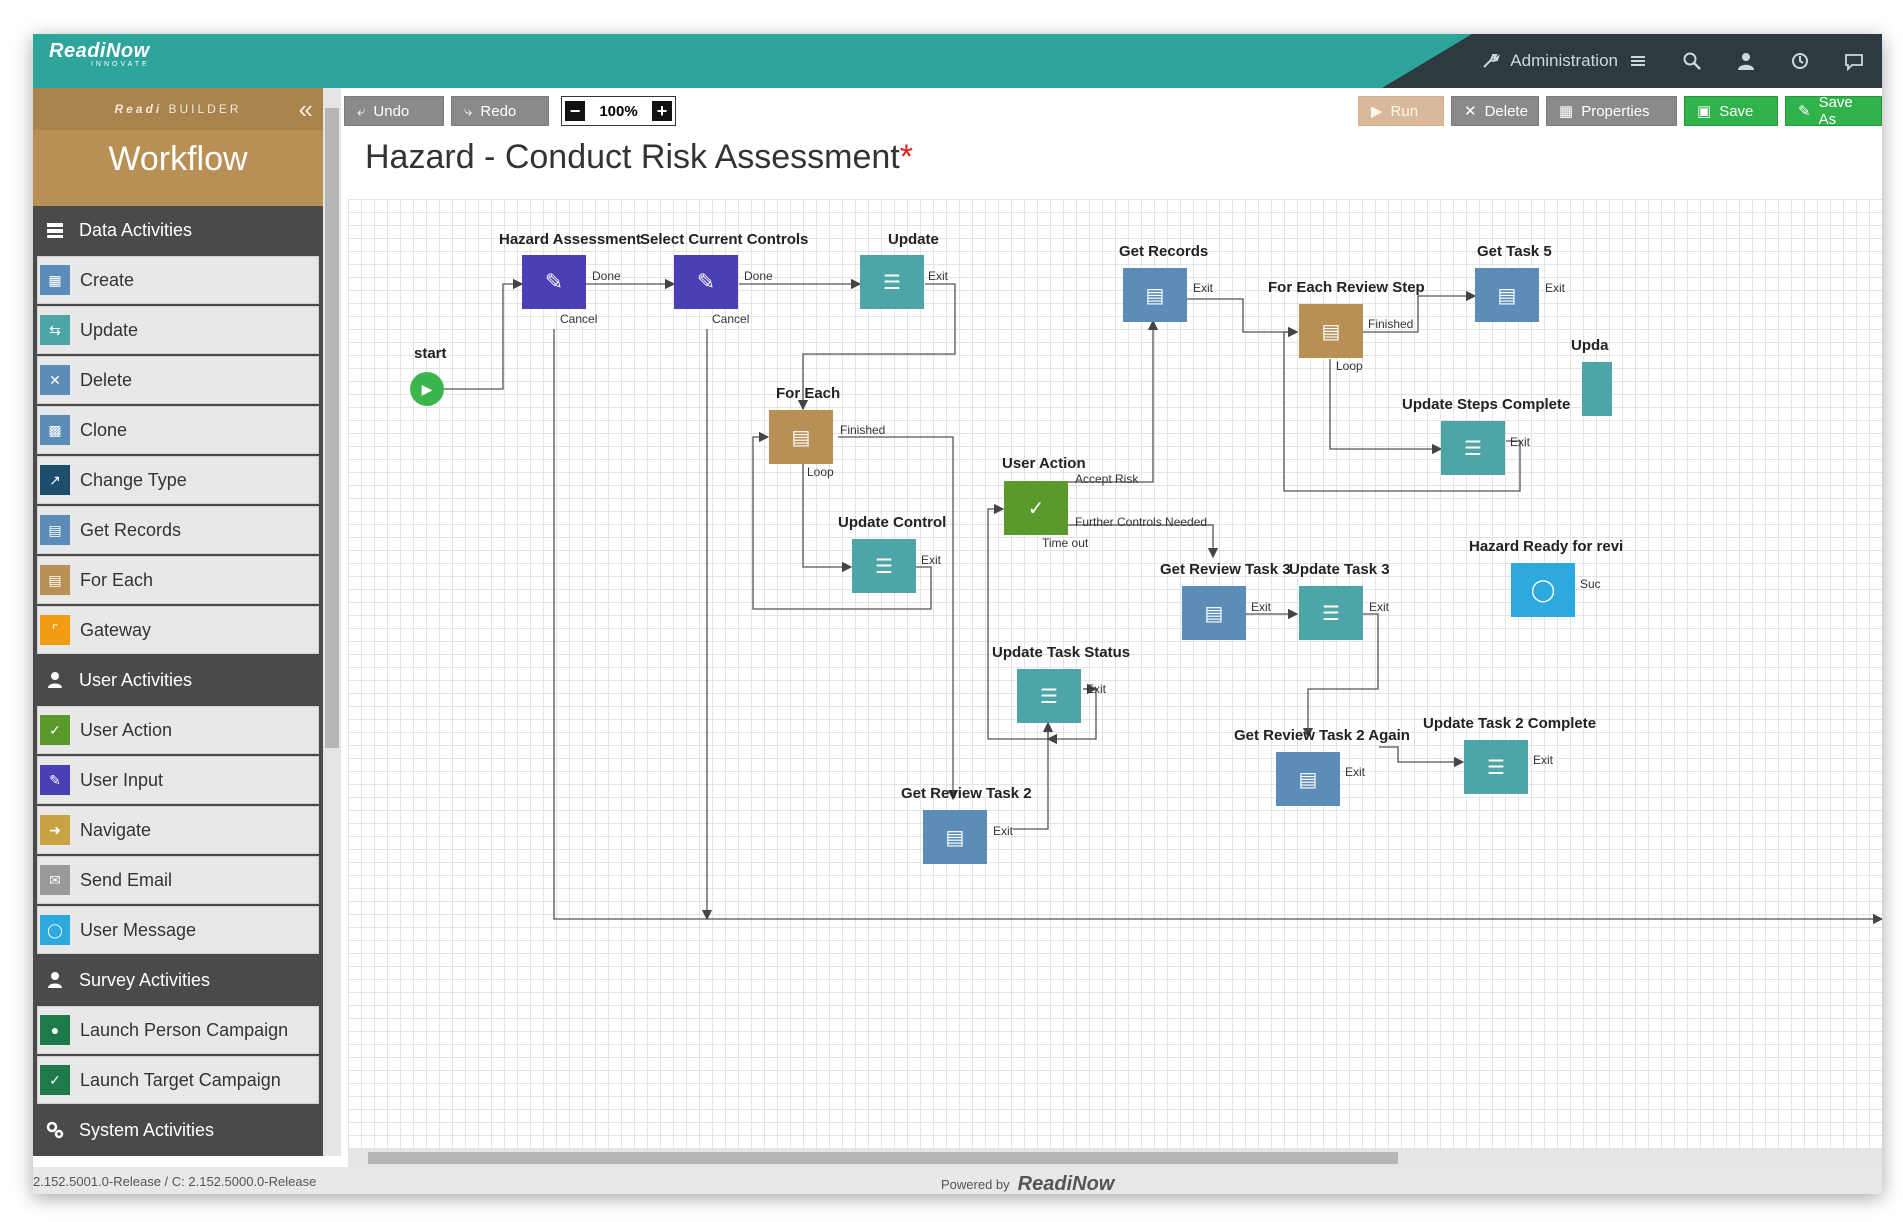 The image size is (1903, 1222). What do you see at coordinates (1543, 760) in the screenshot?
I see `update-task-2-complete-exit-port: Exit` at bounding box center [1543, 760].